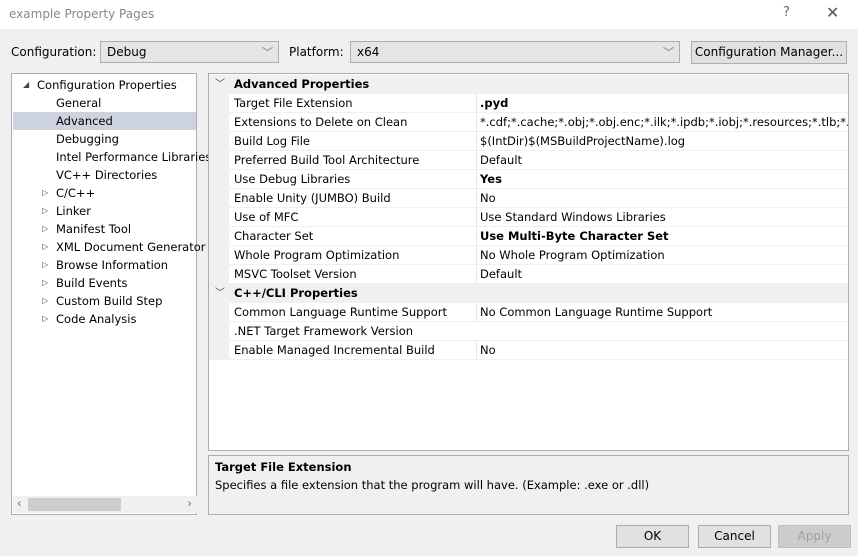  I want to click on horizontal-scrollbar: ‹ ›, so click(105, 504).